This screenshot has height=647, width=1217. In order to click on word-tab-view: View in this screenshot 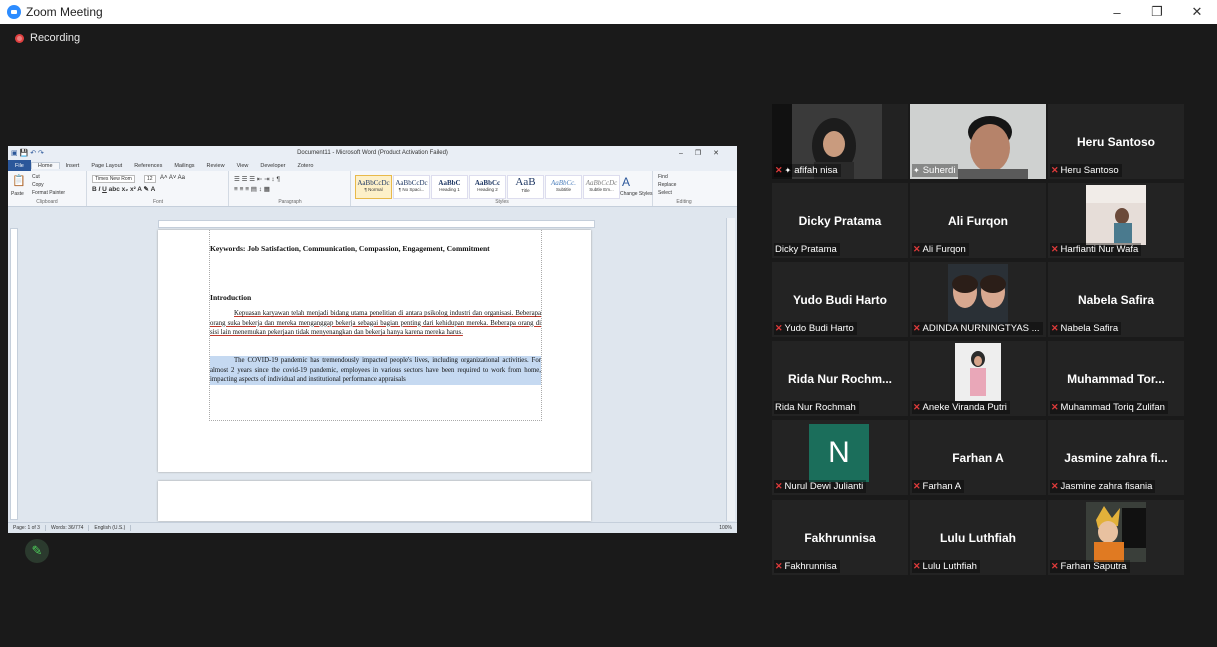, I will do `click(243, 166)`.